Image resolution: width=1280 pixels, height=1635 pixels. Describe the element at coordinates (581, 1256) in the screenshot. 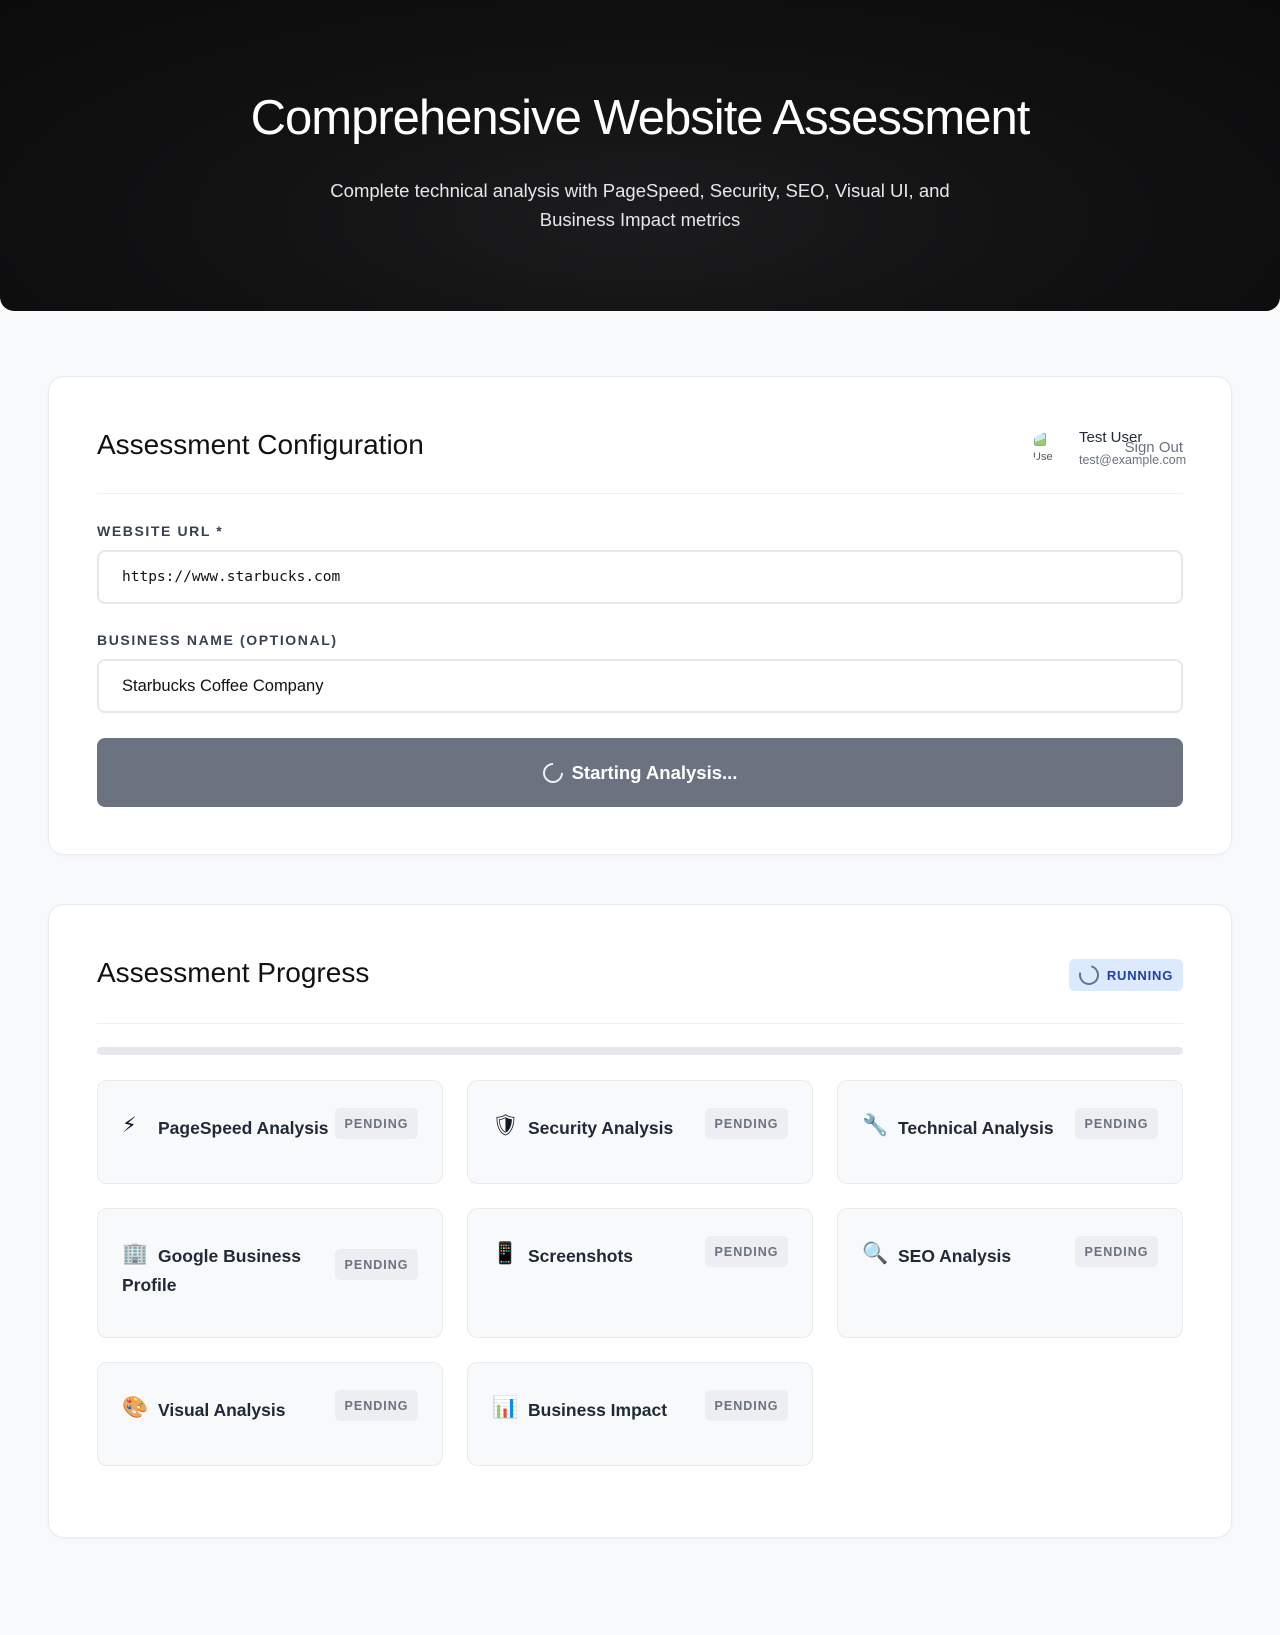

I see `analysis-step-name: Screenshots` at that location.